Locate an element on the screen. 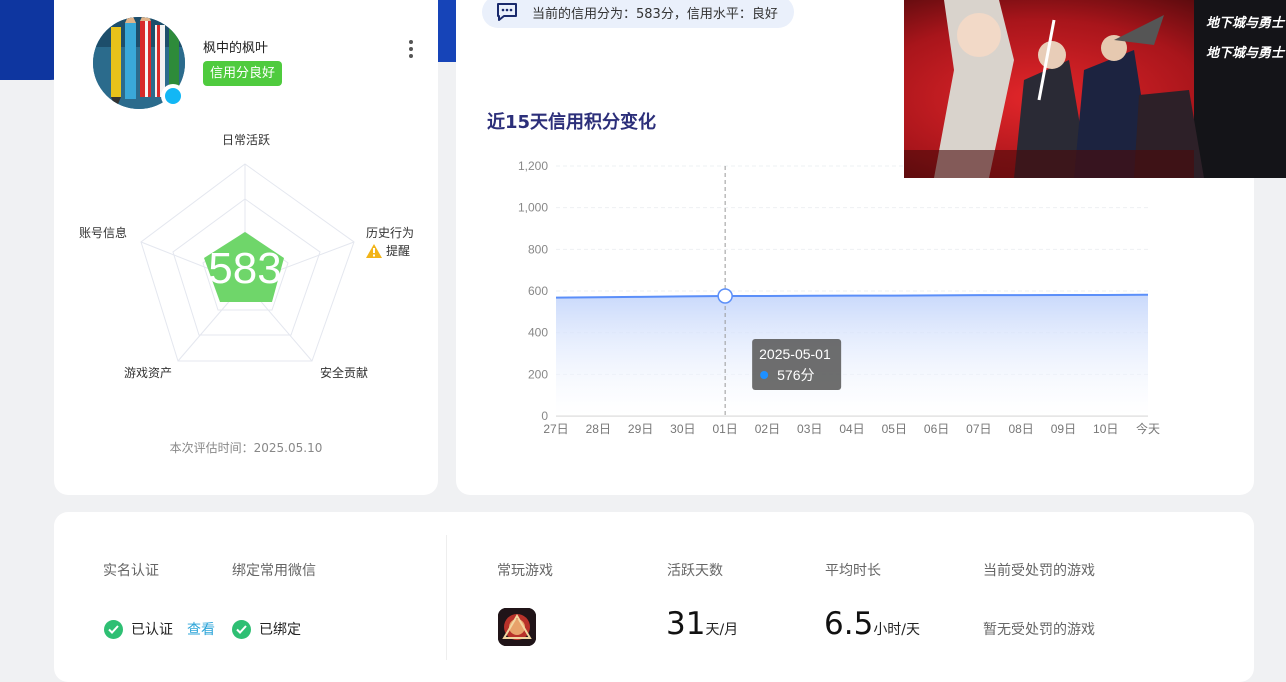 The image size is (1286, 682). punished-games-label: 当前受处罚的游戏 is located at coordinates (1039, 571).